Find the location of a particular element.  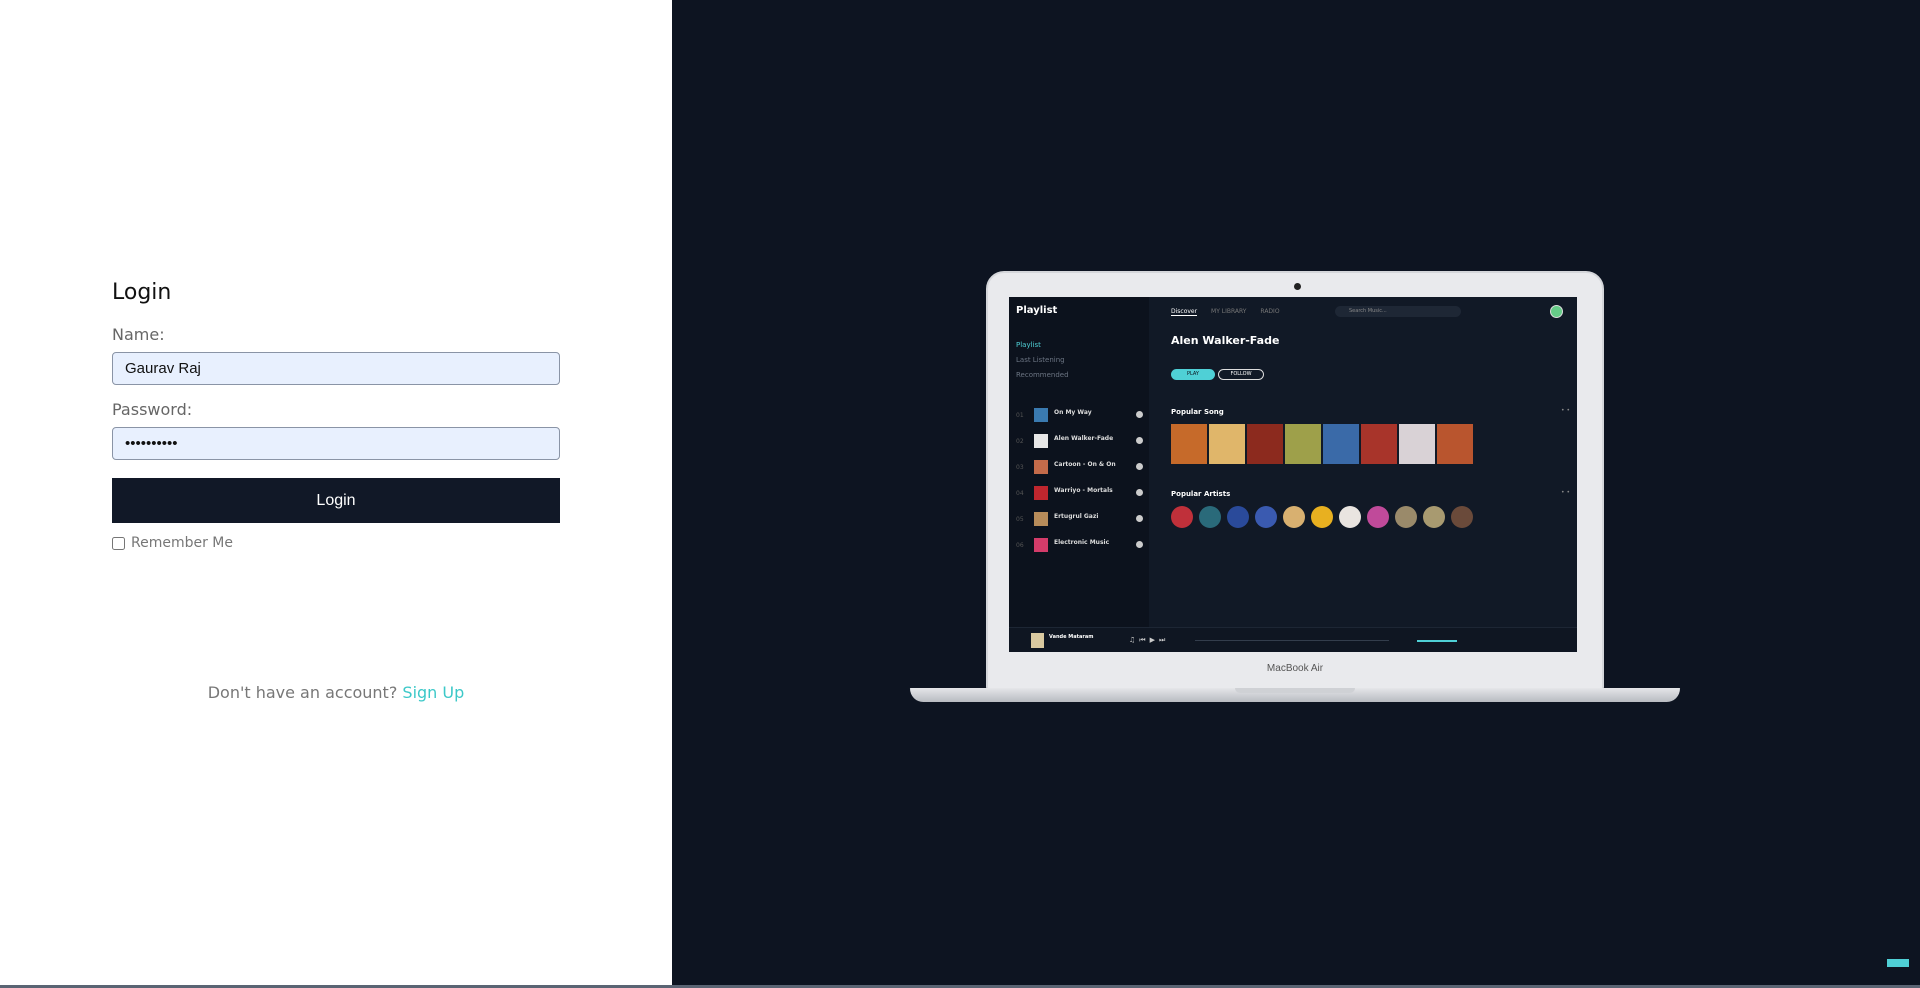

app-track: 05 Ertugrul Gazi is located at coordinates (1081, 520).